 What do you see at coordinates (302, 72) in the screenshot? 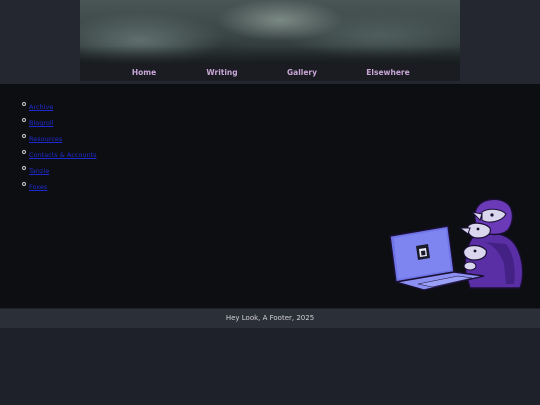
I see `nav-gallery: Gallery` at bounding box center [302, 72].